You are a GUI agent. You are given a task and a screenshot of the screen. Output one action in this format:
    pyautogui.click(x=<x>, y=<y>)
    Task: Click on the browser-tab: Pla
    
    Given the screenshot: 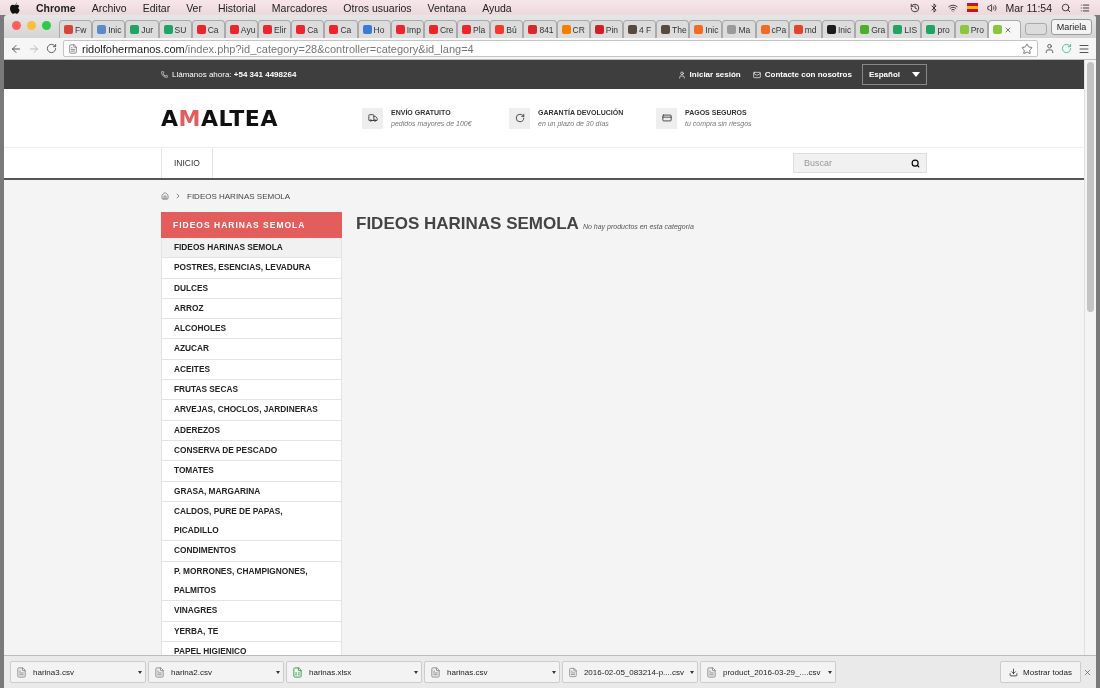 What is the action you would take?
    pyautogui.click(x=474, y=29)
    